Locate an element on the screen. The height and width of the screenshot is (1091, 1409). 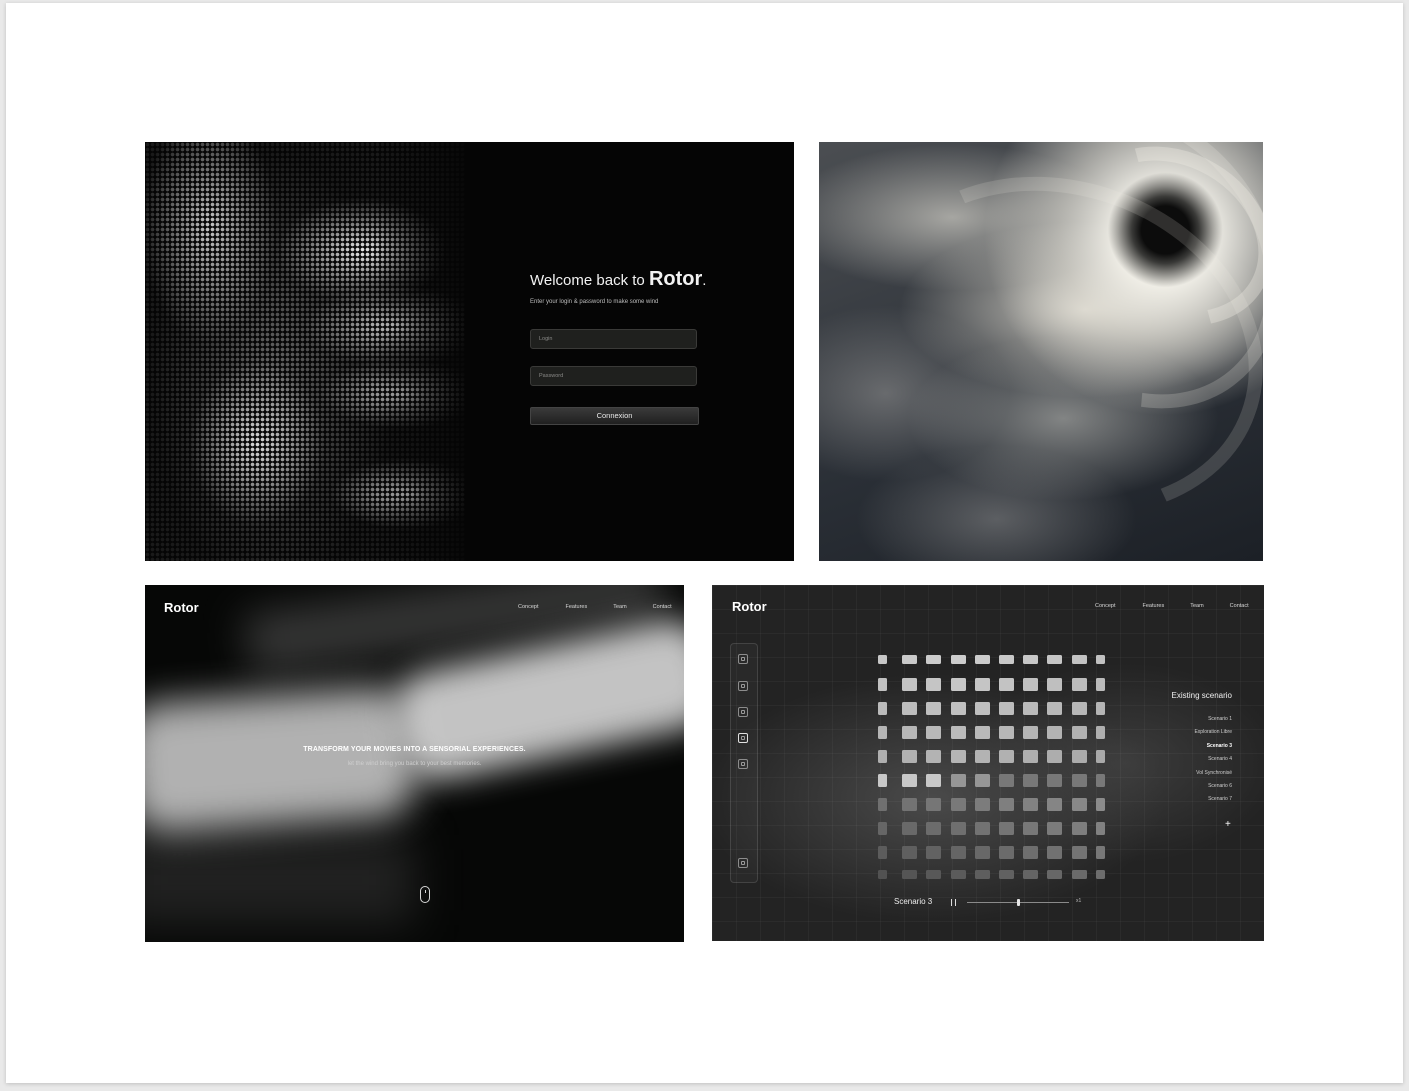
login-input is located at coordinates (613, 339).